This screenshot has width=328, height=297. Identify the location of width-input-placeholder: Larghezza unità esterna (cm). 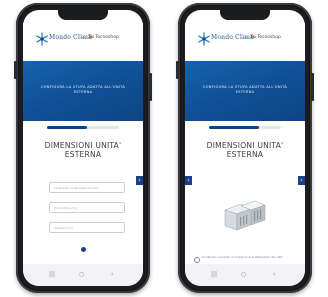
(76, 188).